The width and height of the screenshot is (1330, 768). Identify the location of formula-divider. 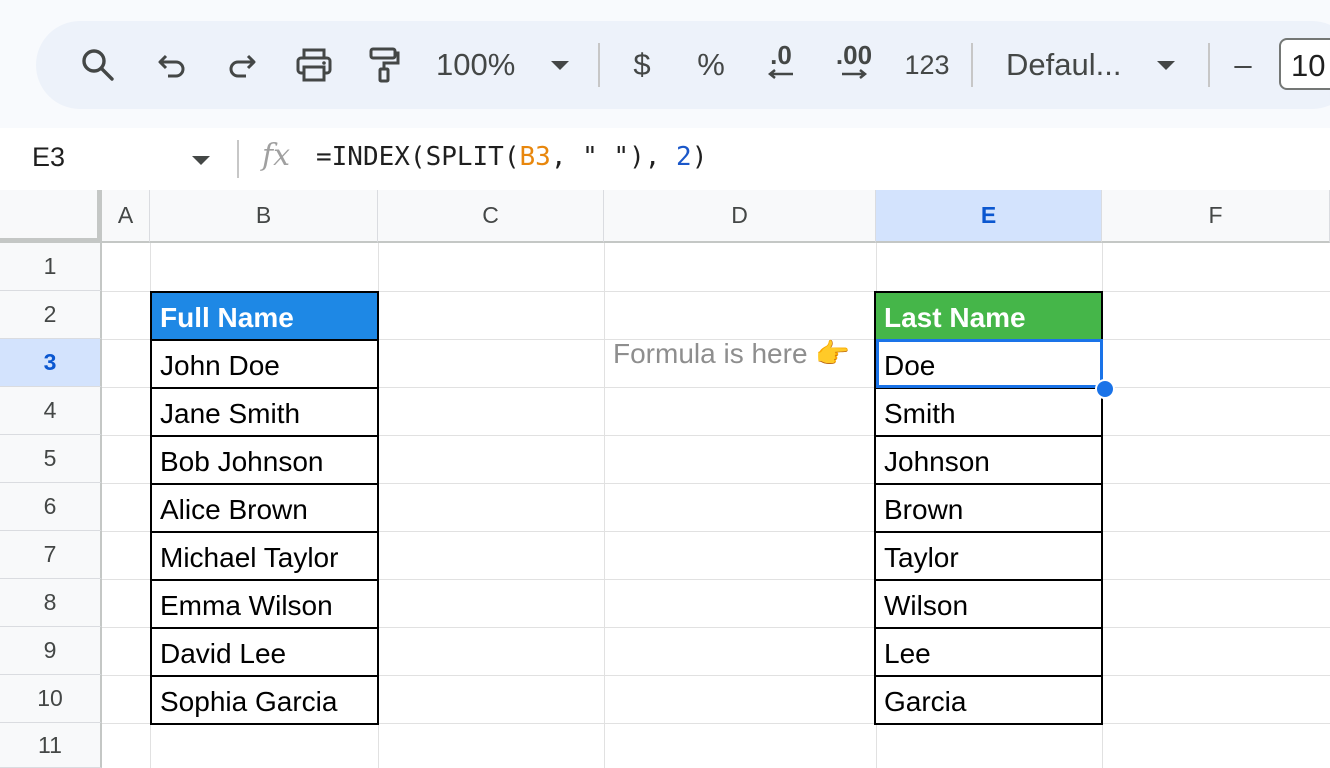
(238, 159).